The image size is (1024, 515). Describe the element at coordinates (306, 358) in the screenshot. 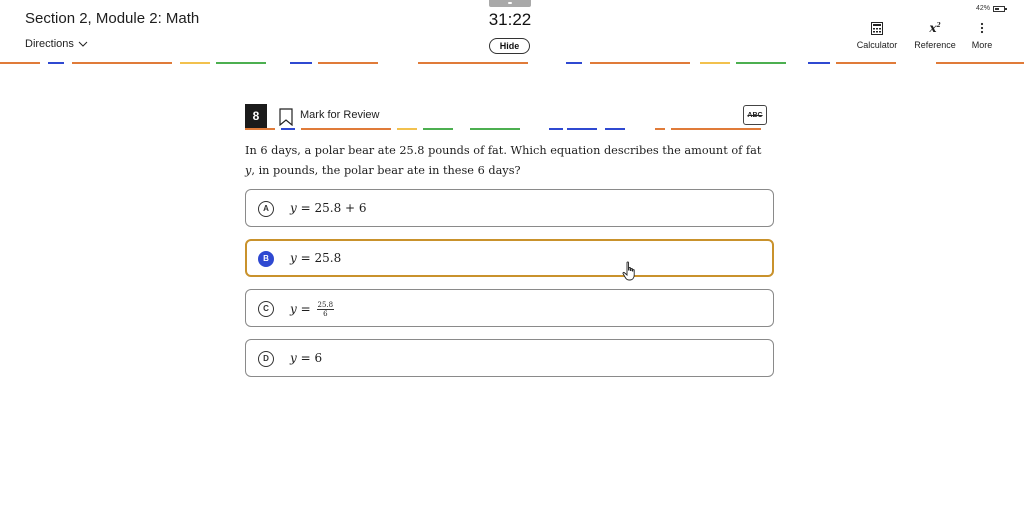

I see `choice-equation: y = 6` at that location.